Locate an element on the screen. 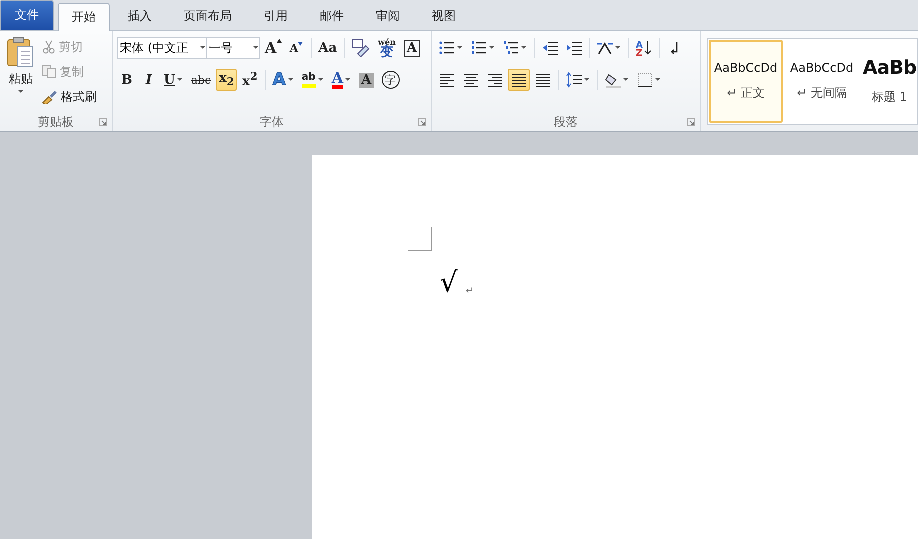 This screenshot has height=539, width=918. numbered-list-icon is located at coordinates (479, 48).